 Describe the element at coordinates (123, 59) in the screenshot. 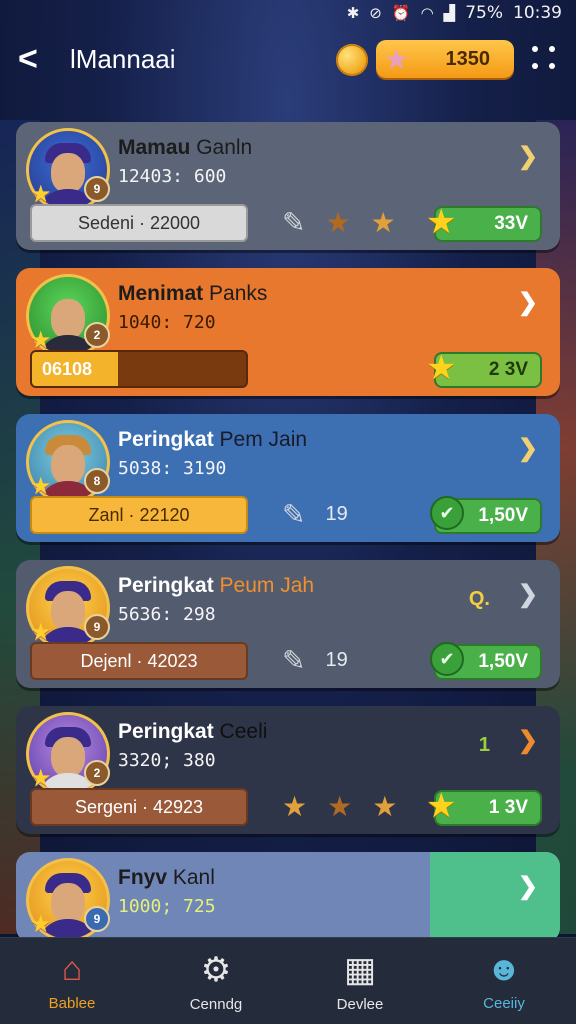

I see `page-title: lMannaai` at that location.